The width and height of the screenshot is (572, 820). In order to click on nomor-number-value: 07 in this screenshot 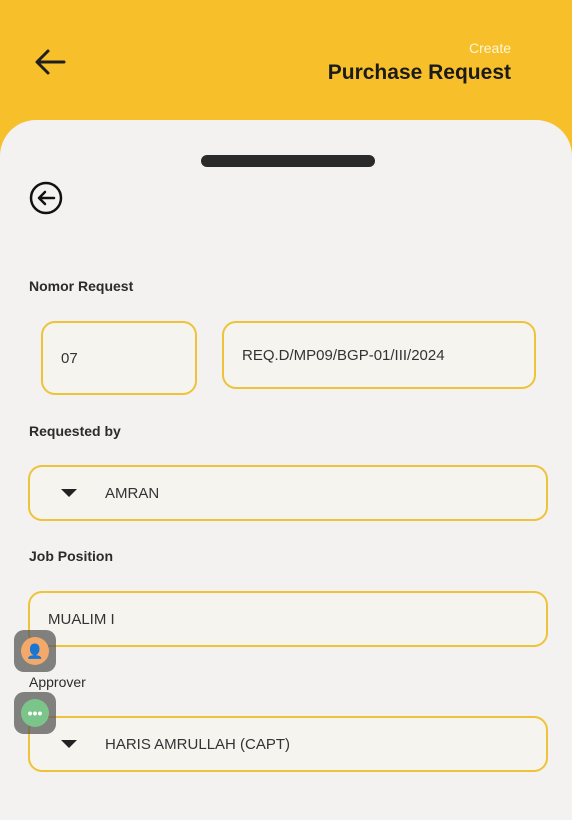, I will do `click(69, 358)`.